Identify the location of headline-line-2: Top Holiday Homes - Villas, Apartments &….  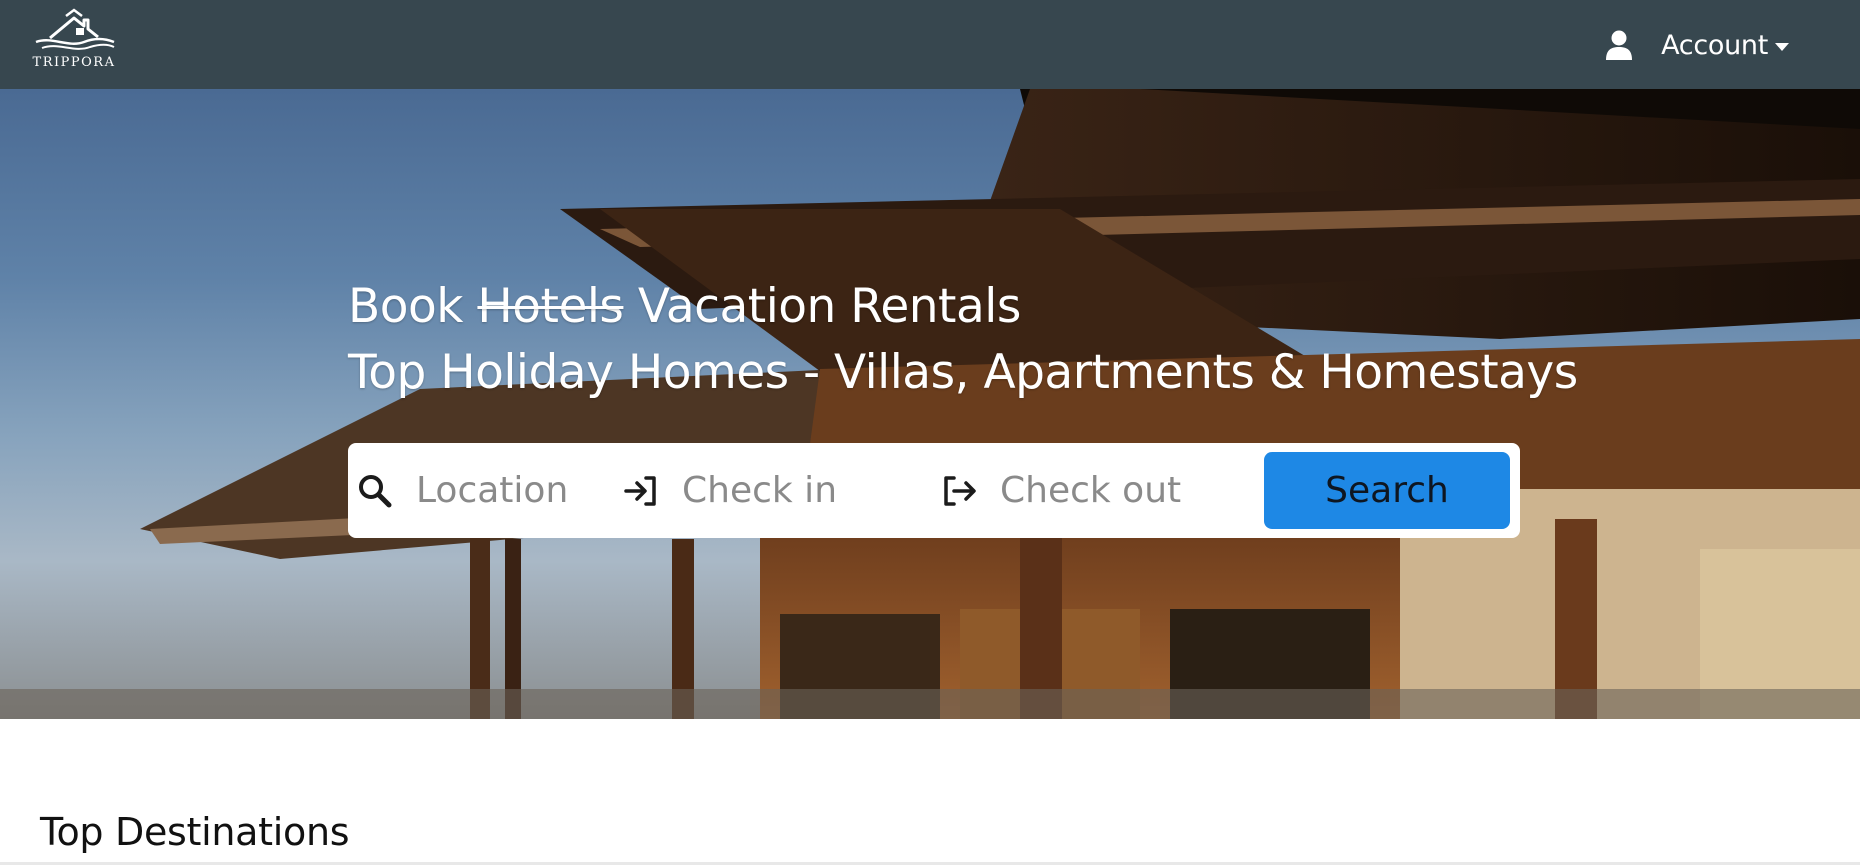
(963, 372).